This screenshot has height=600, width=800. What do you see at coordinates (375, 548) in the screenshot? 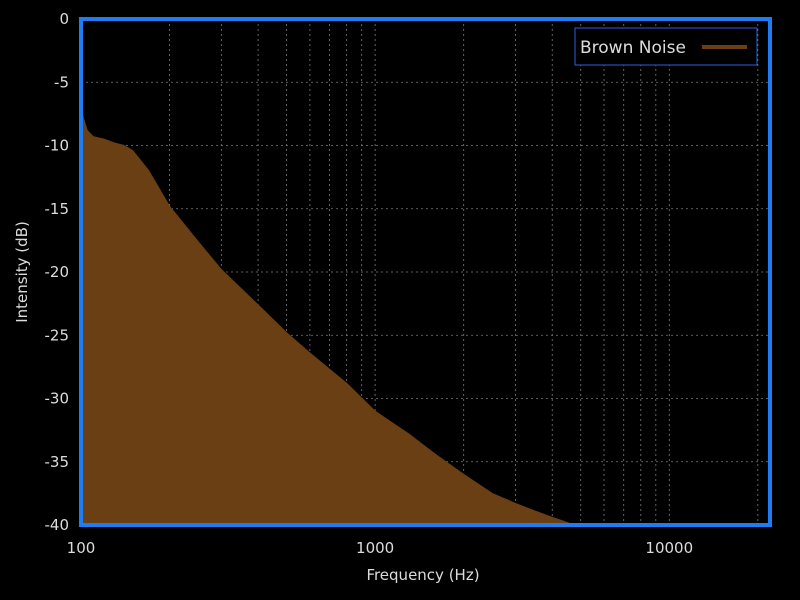
I see `x-tick-label: 1000` at bounding box center [375, 548].